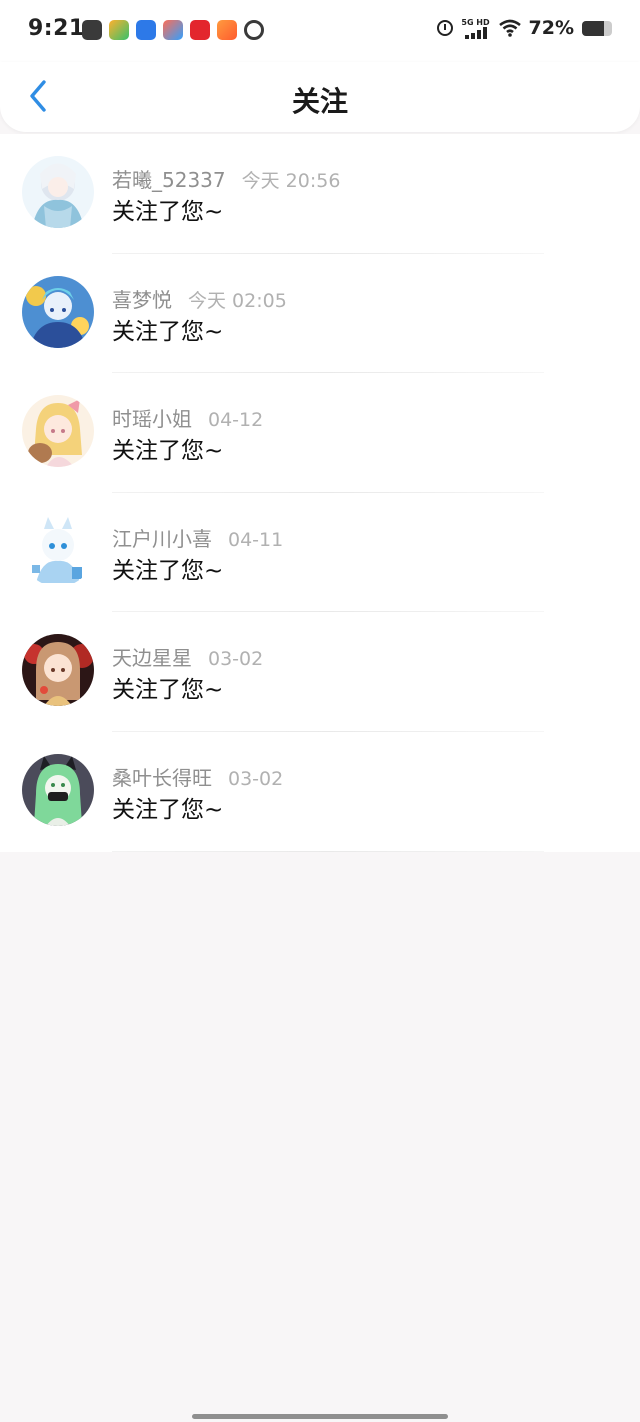 The height and width of the screenshot is (1422, 640). What do you see at coordinates (444, 28) in the screenshot?
I see `alarm-icon` at bounding box center [444, 28].